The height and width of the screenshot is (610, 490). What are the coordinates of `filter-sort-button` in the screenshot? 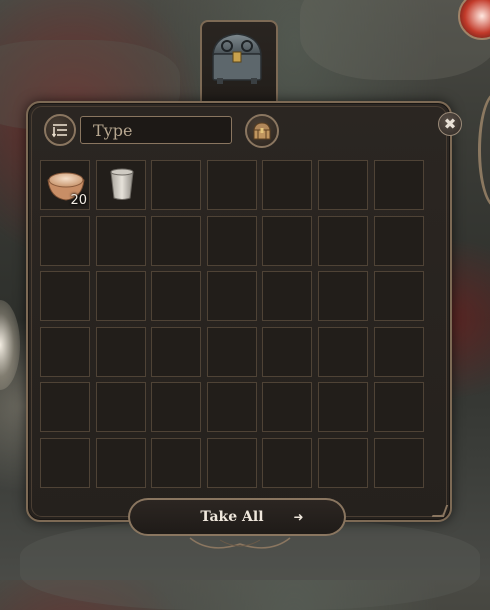 It's located at (60, 130).